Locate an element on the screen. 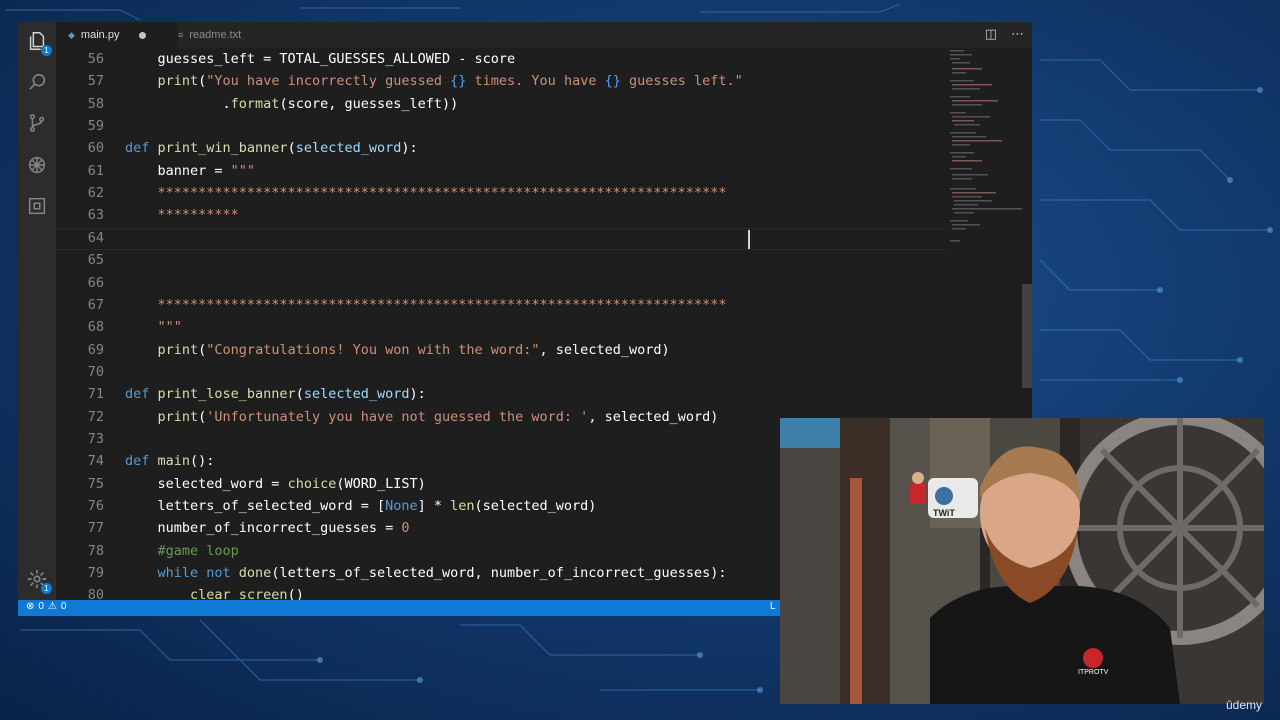 This screenshot has width=1280, height=720. line-number: 74 is located at coordinates (95, 461).